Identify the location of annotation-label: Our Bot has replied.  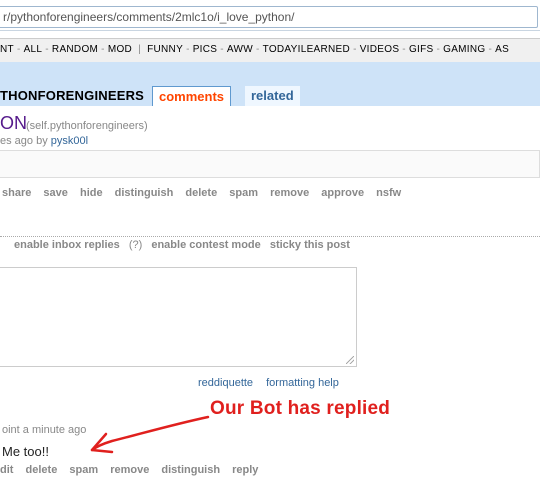
(300, 408).